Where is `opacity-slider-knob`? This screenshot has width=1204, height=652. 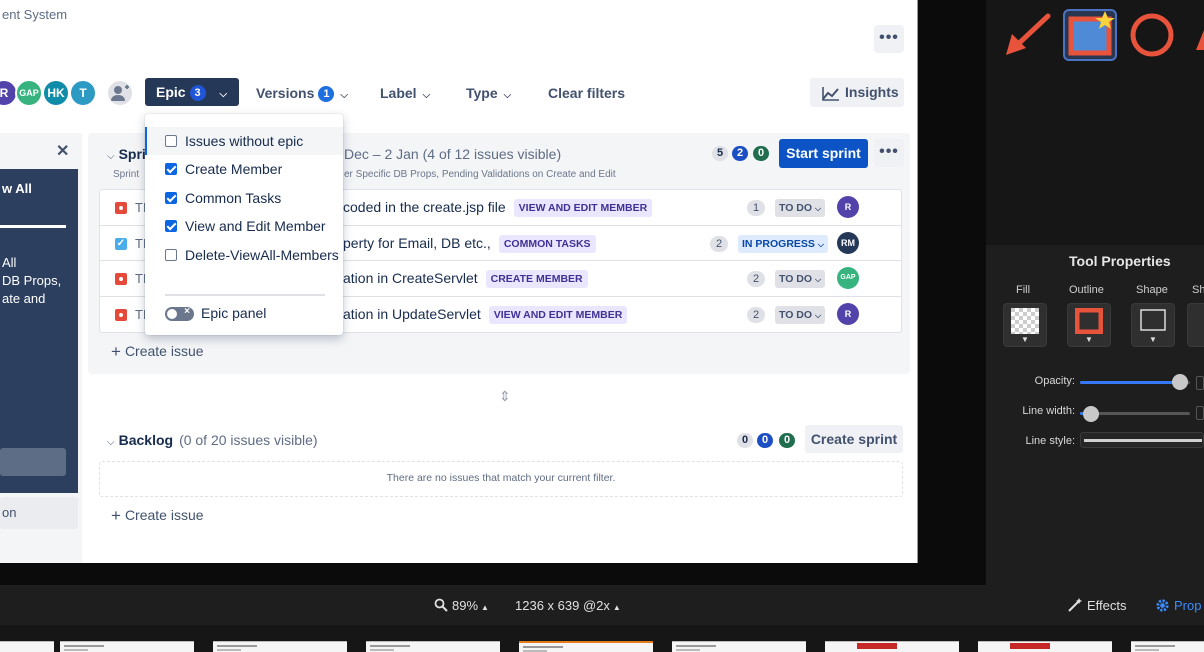 opacity-slider-knob is located at coordinates (1180, 382).